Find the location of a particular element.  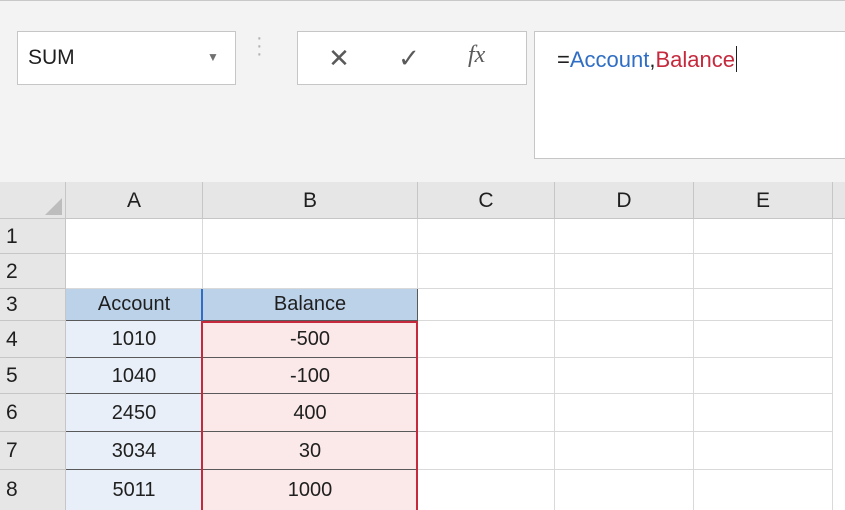

cell-e3 is located at coordinates (763, 305).